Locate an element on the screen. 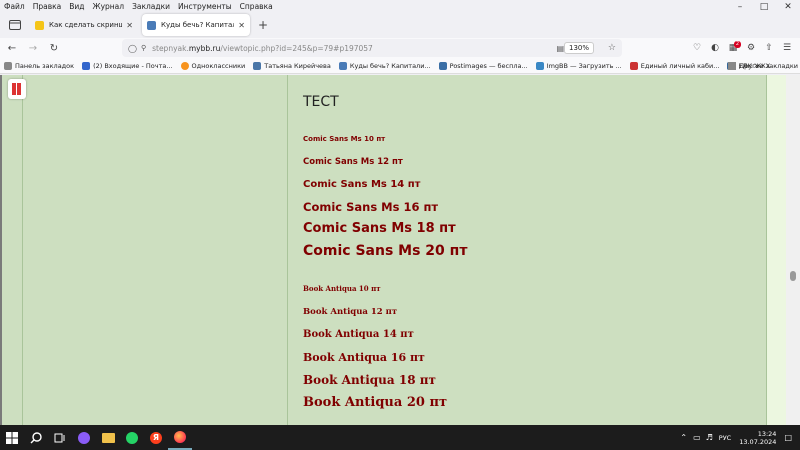 This screenshot has height=450, width=800. extension-icon: ▦ 2 is located at coordinates (733, 47).